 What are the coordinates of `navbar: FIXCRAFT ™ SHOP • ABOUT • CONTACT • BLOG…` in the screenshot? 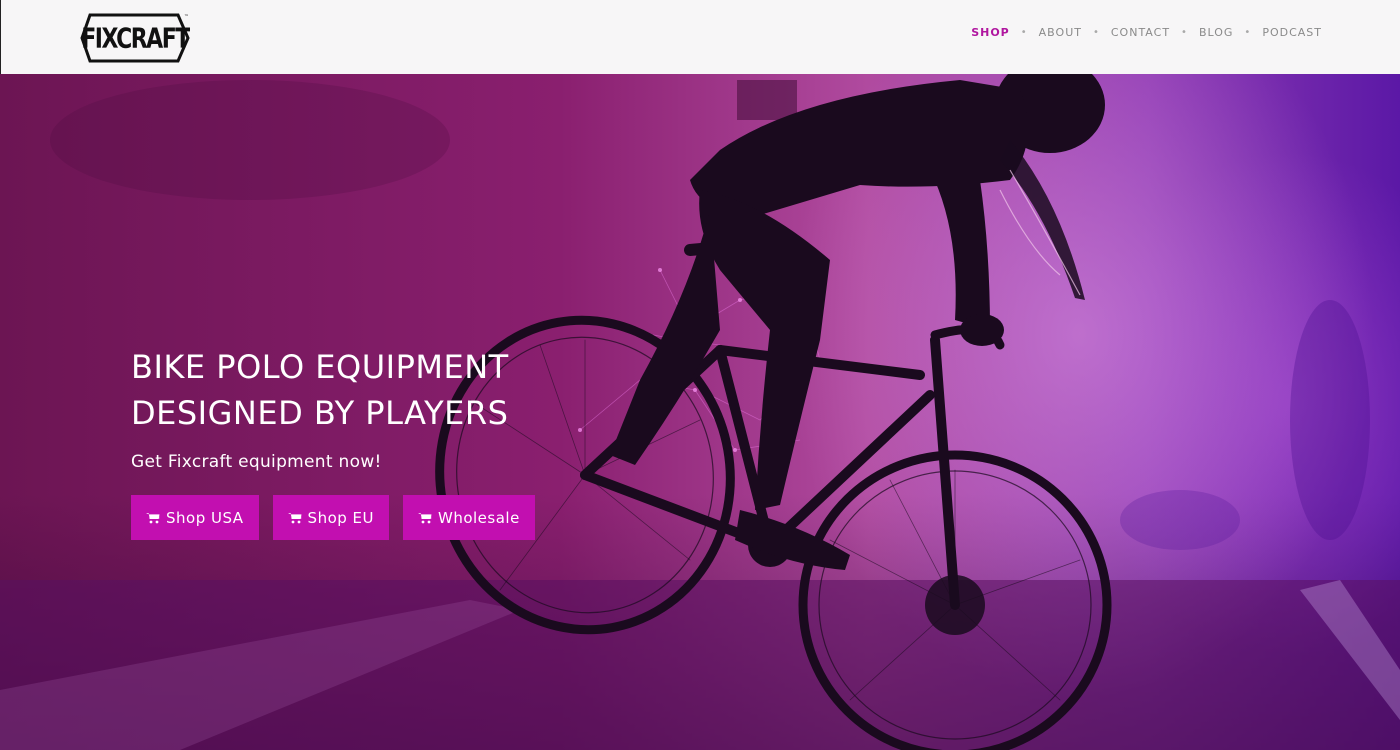 It's located at (700, 37).